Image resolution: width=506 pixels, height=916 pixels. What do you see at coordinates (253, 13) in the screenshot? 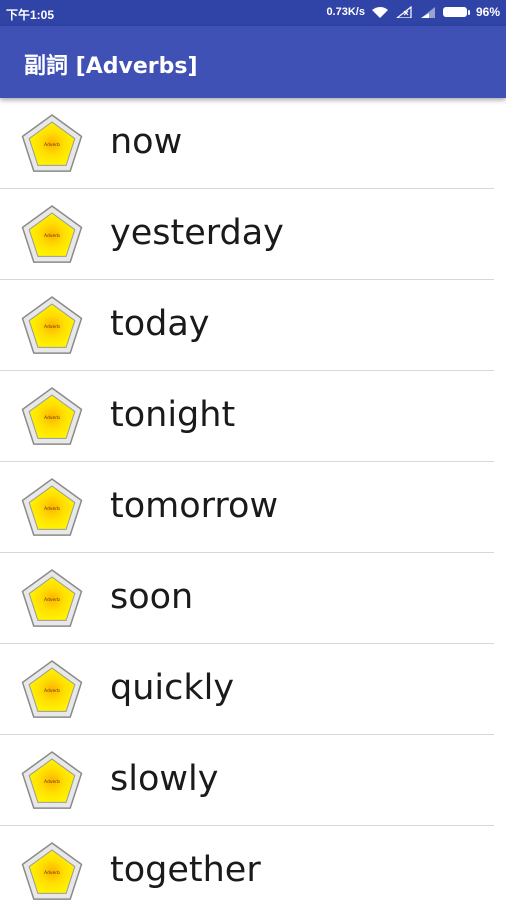
I see `status-bar: 下午1:05 0.73K/s 96%` at bounding box center [253, 13].